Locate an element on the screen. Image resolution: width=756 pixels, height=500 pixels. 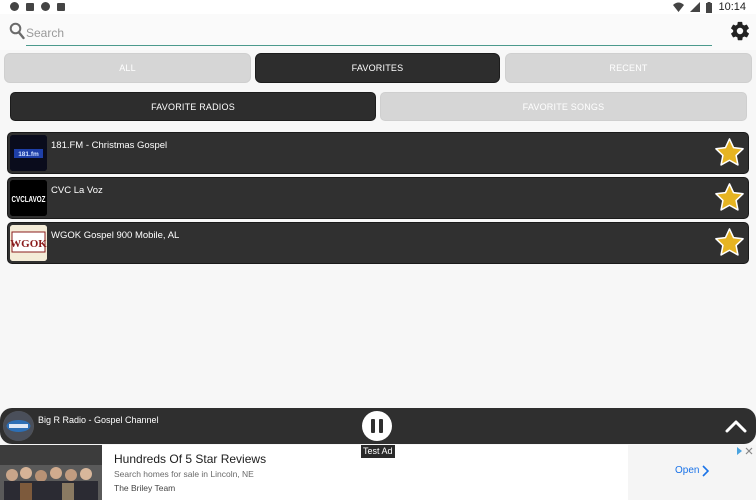
notification-icons is located at coordinates (37, 6).